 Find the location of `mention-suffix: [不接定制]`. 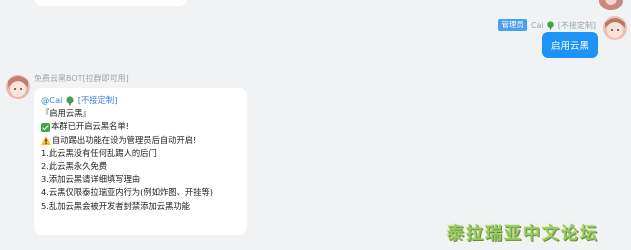

mention-suffix: [不接定制] is located at coordinates (97, 100).